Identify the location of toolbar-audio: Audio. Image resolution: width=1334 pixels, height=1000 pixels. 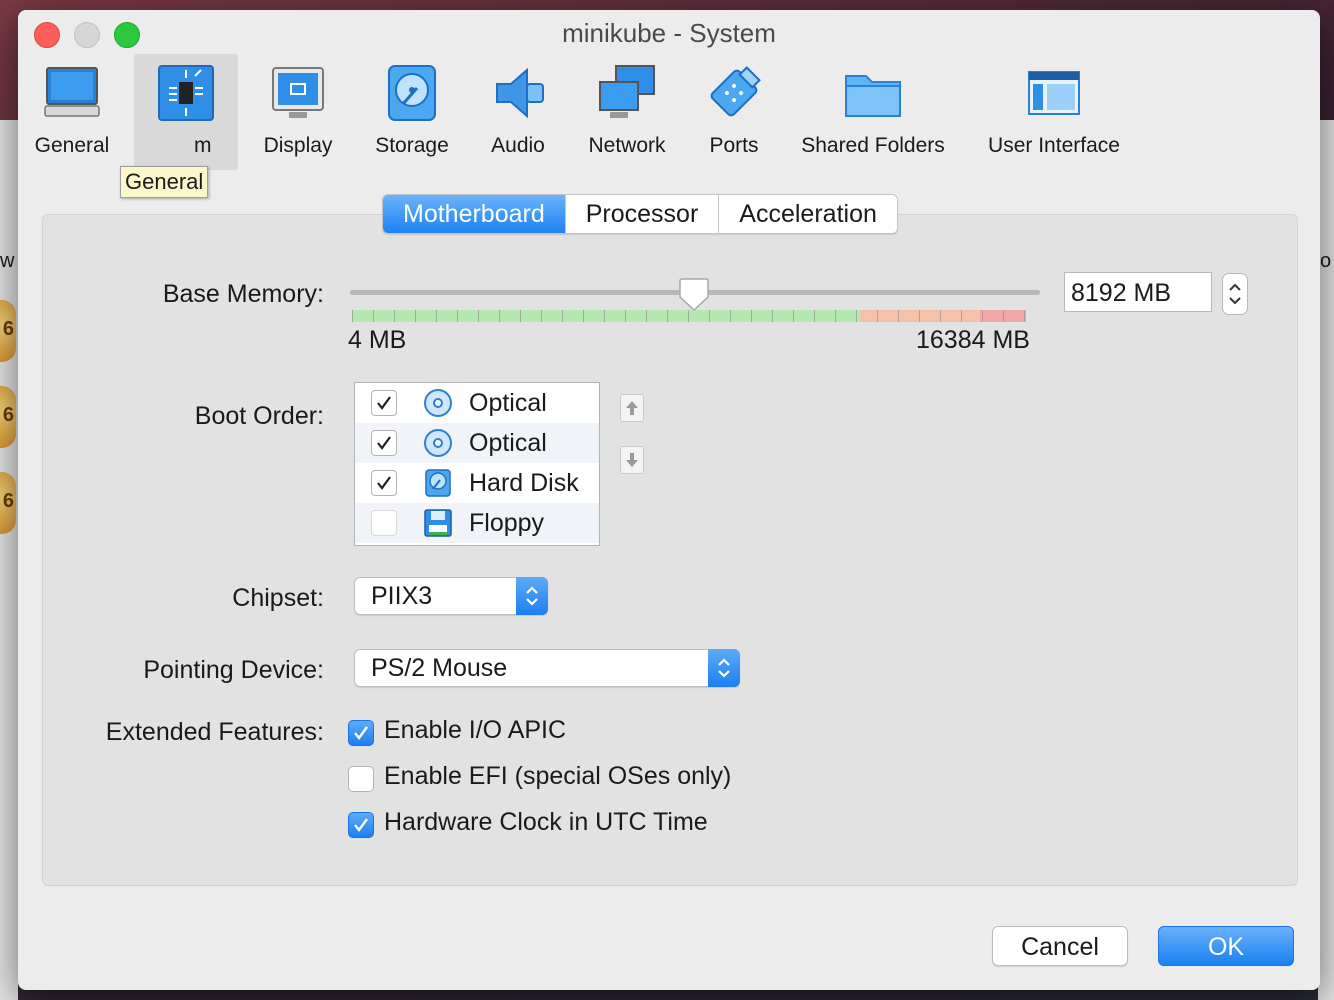
(518, 112).